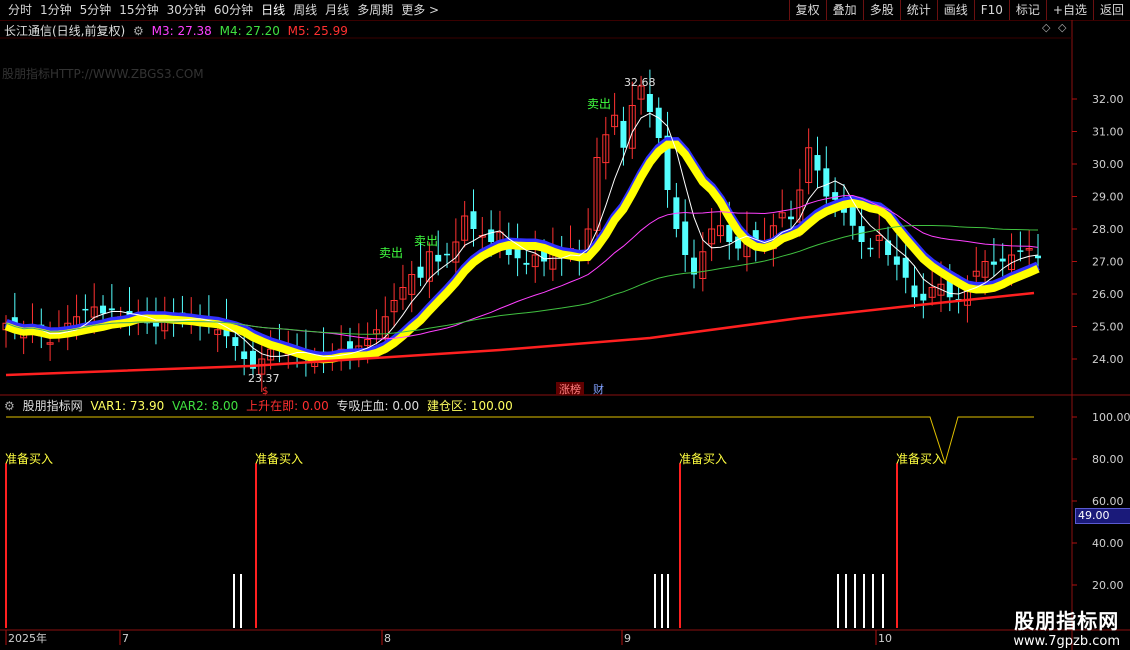 The width and height of the screenshot is (1130, 650). Describe the element at coordinates (1067, 621) in the screenshot. I see `brand-name: 股朋指标网` at that location.